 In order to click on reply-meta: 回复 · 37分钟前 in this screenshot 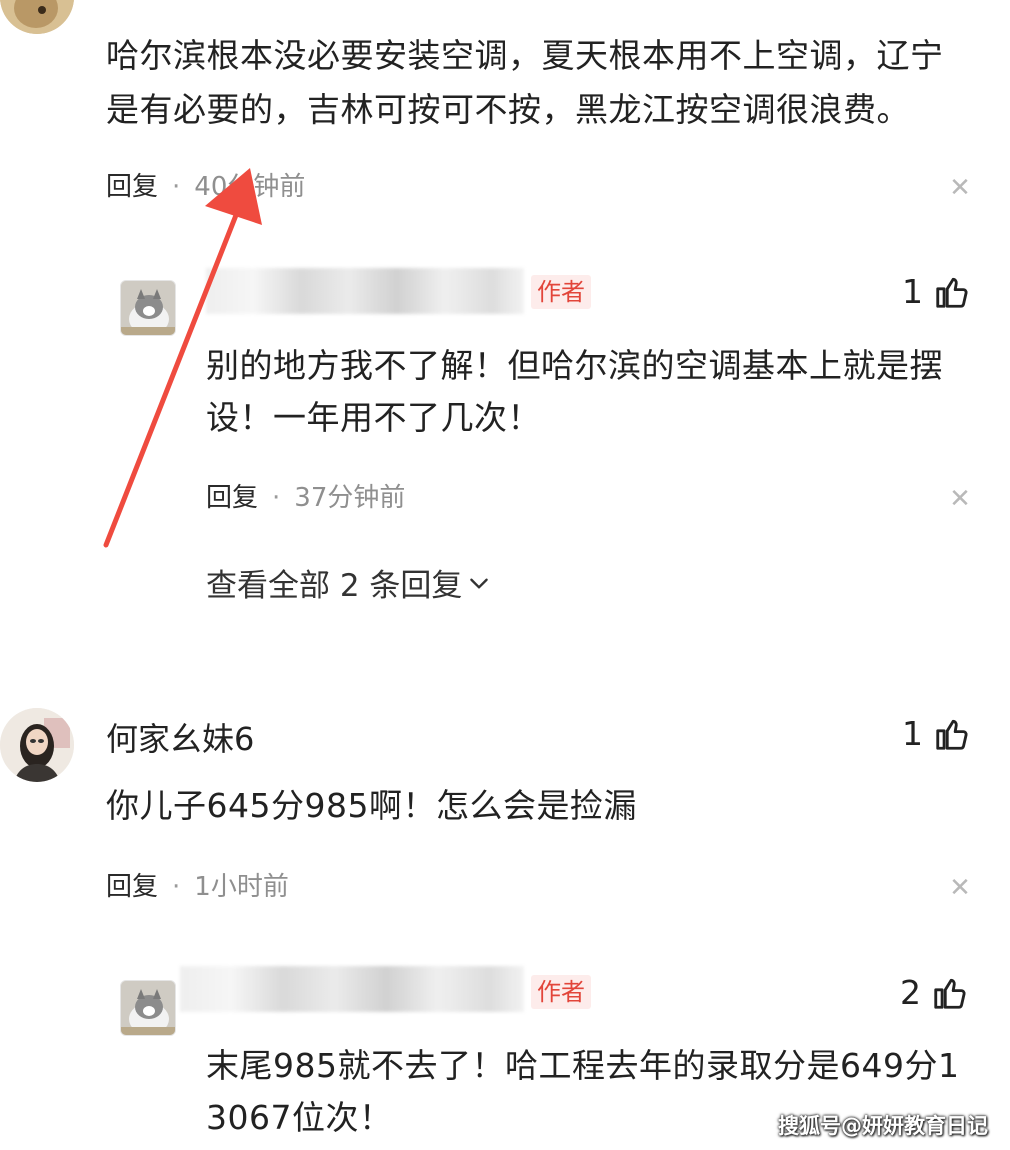, I will do `click(306, 498)`.